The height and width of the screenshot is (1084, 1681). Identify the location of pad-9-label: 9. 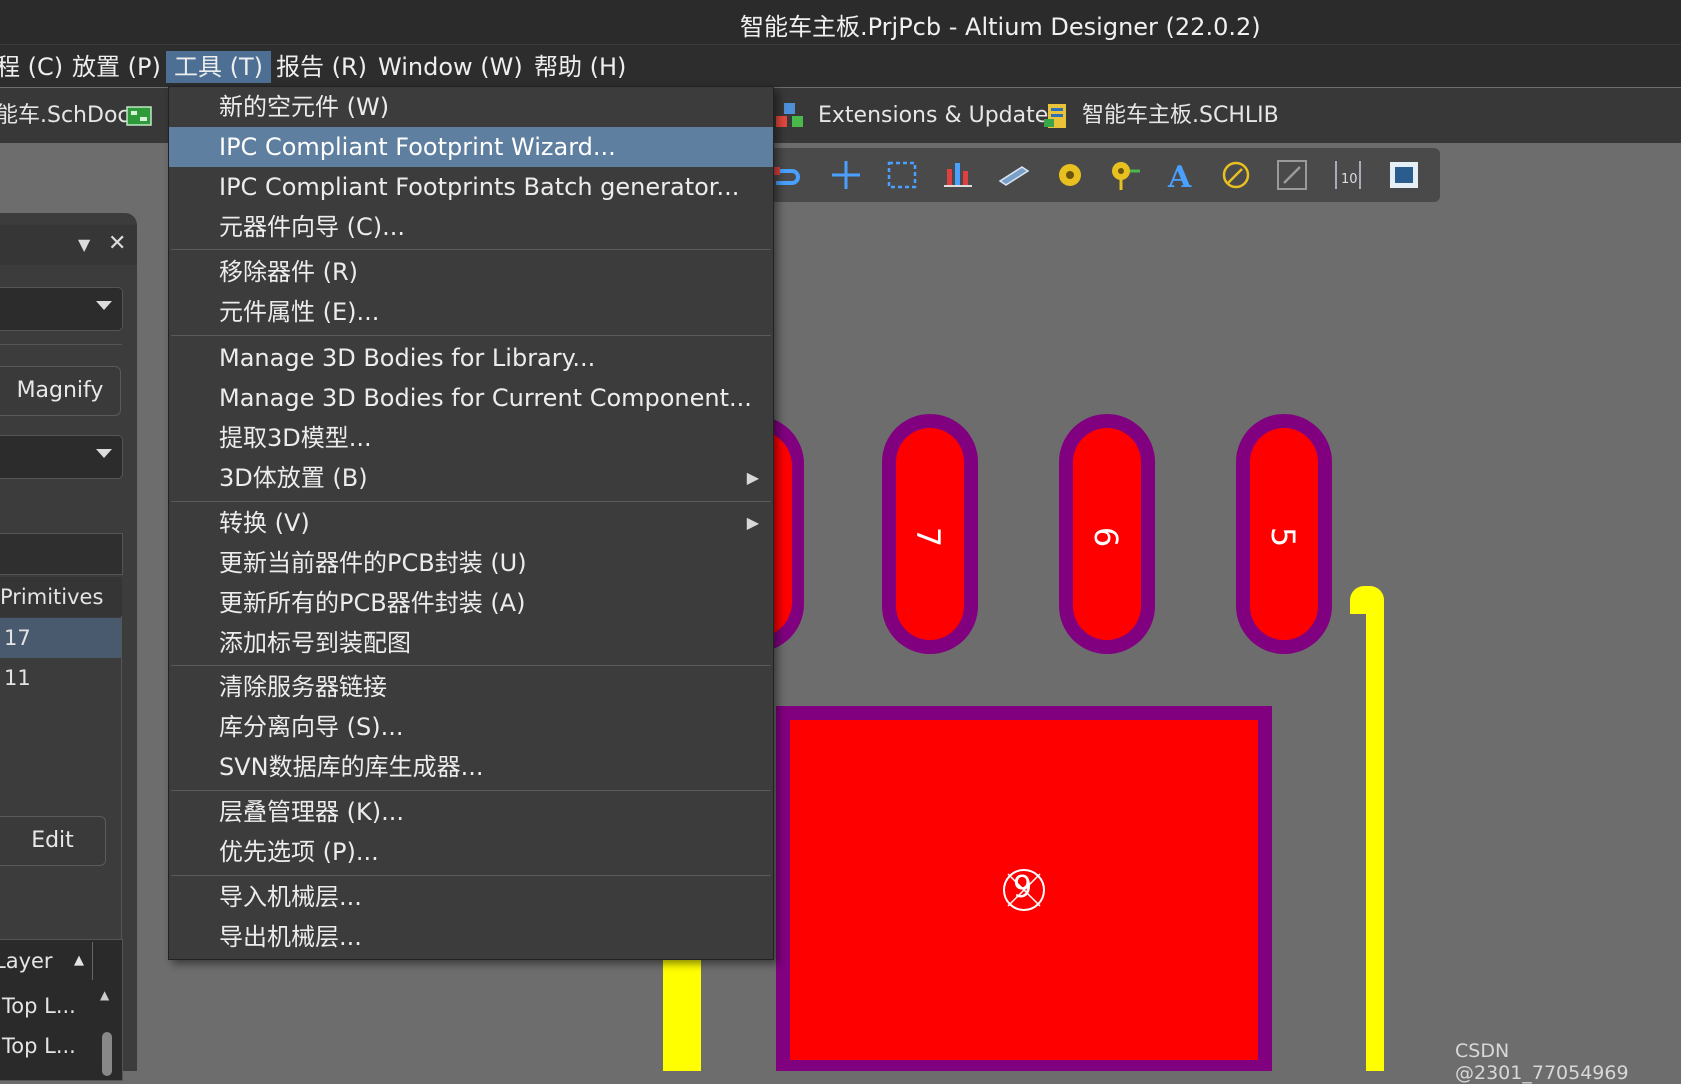
(1023, 887).